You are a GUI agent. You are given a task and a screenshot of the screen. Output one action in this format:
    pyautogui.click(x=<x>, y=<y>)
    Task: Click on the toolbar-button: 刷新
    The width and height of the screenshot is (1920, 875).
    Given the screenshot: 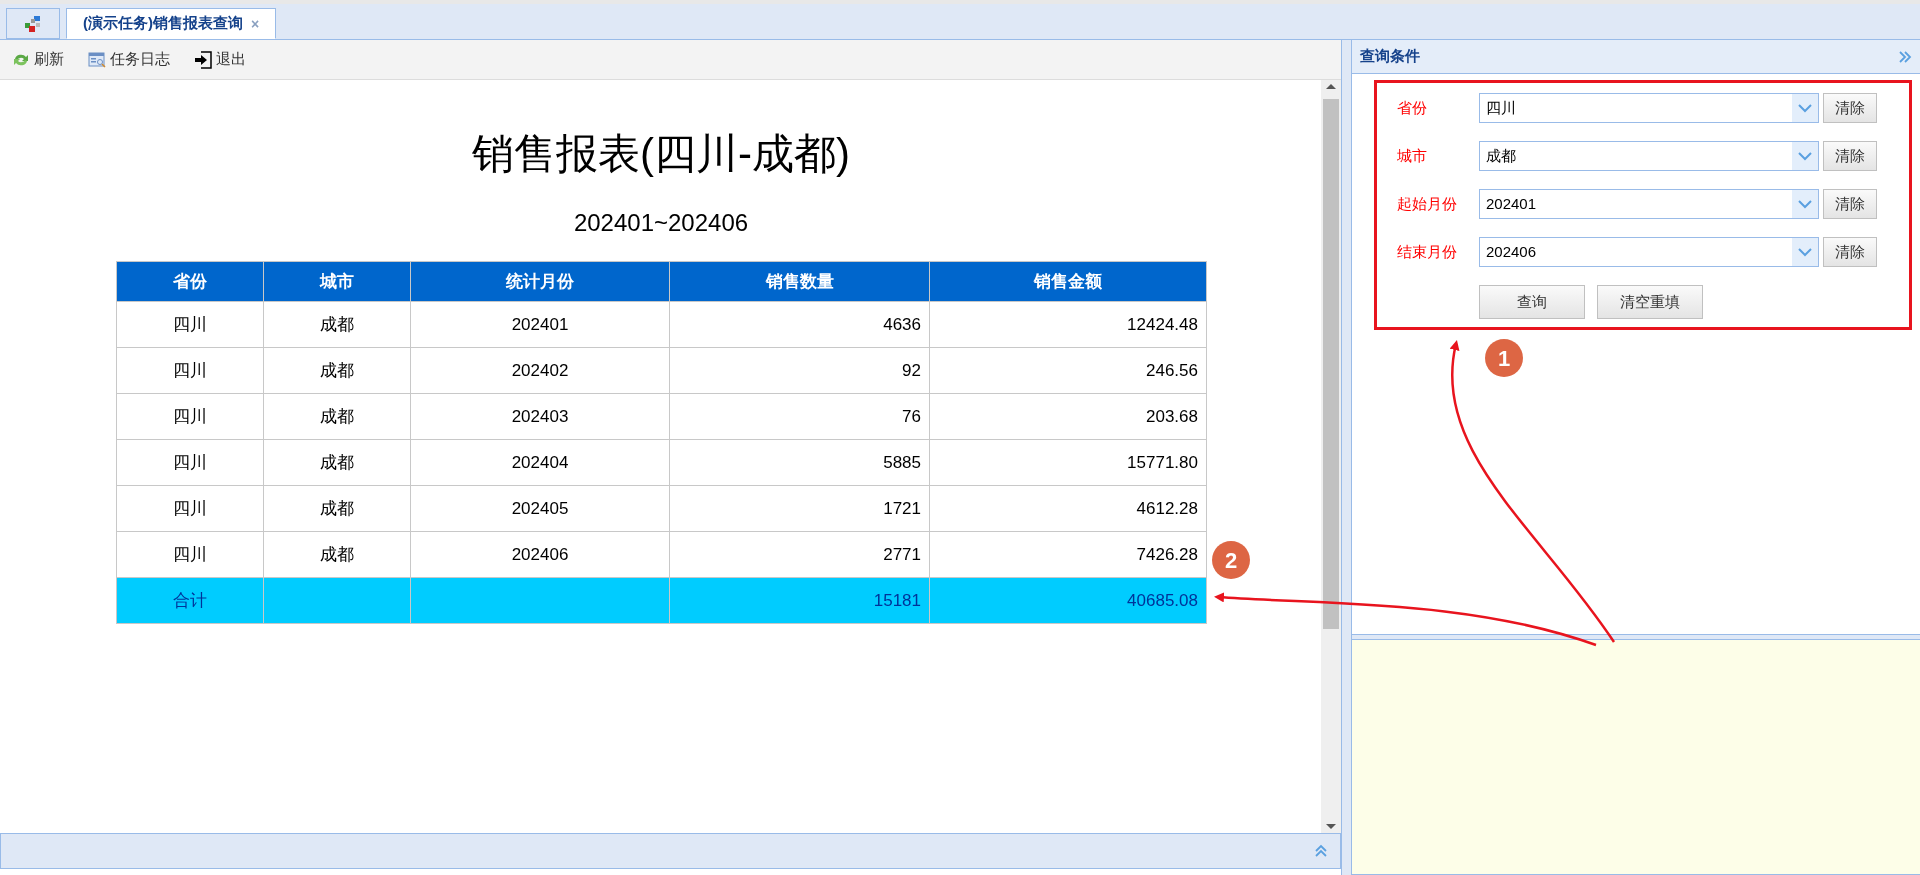 What is the action you would take?
    pyautogui.click(x=38, y=59)
    